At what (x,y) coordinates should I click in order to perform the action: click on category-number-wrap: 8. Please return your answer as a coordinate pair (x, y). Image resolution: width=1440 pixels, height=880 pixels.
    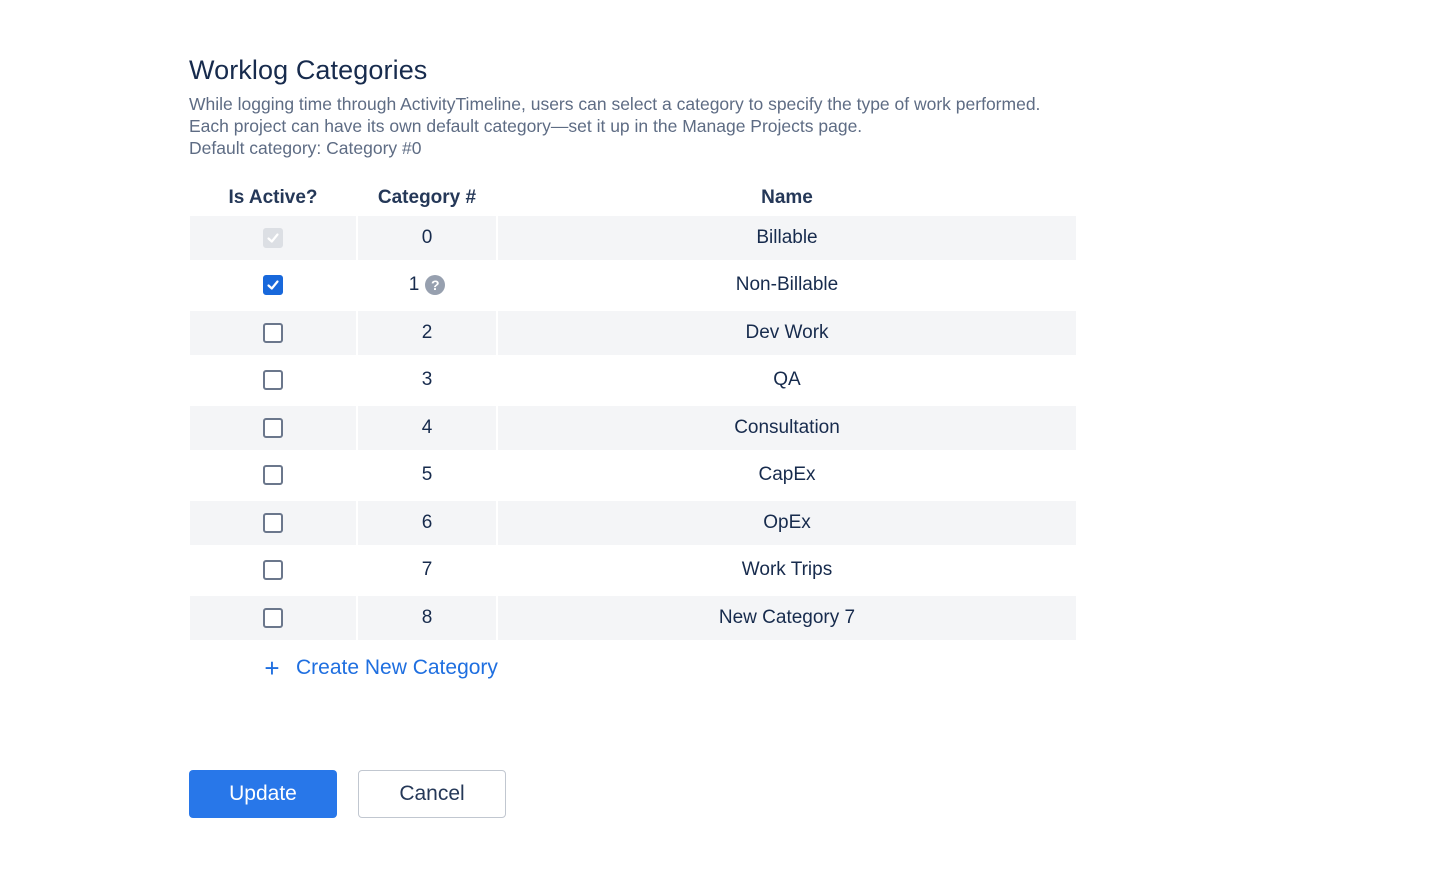
    Looking at the image, I should click on (427, 618).